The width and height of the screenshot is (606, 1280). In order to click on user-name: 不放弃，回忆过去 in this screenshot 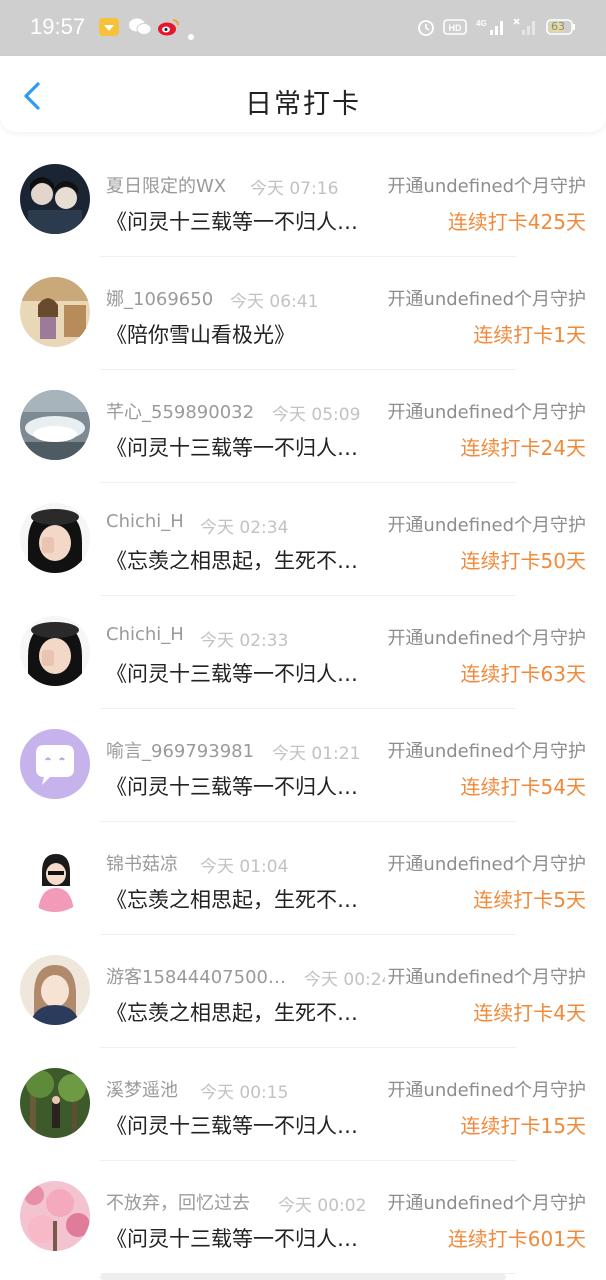, I will do `click(178, 1203)`.